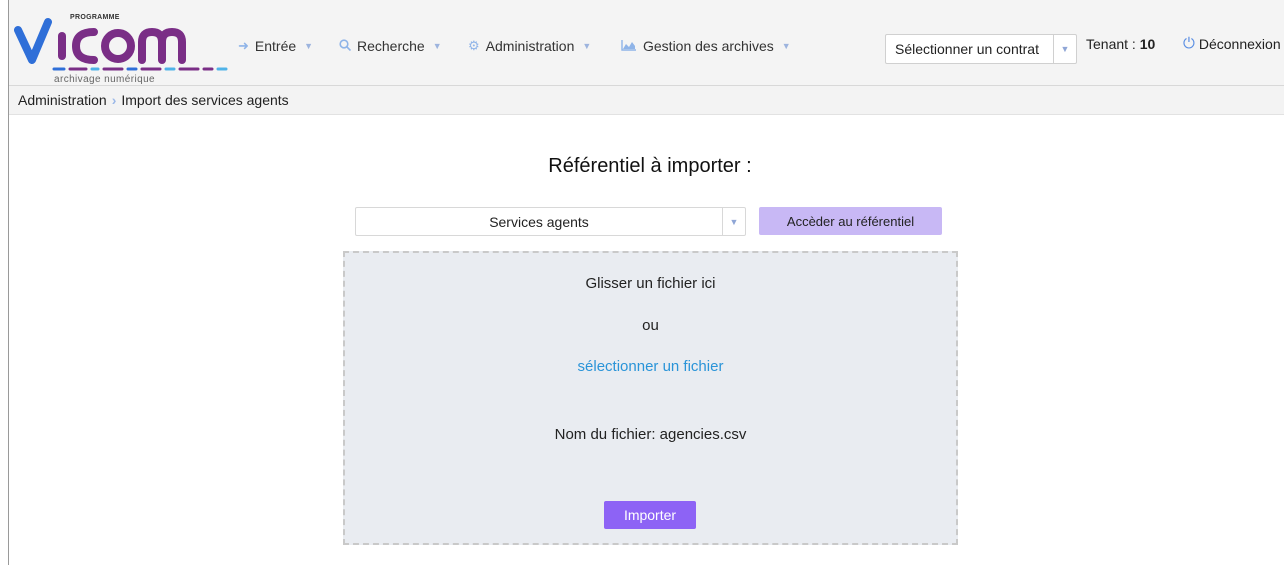  I want to click on nav-administration: ⚙ Administration ▼, so click(529, 46).